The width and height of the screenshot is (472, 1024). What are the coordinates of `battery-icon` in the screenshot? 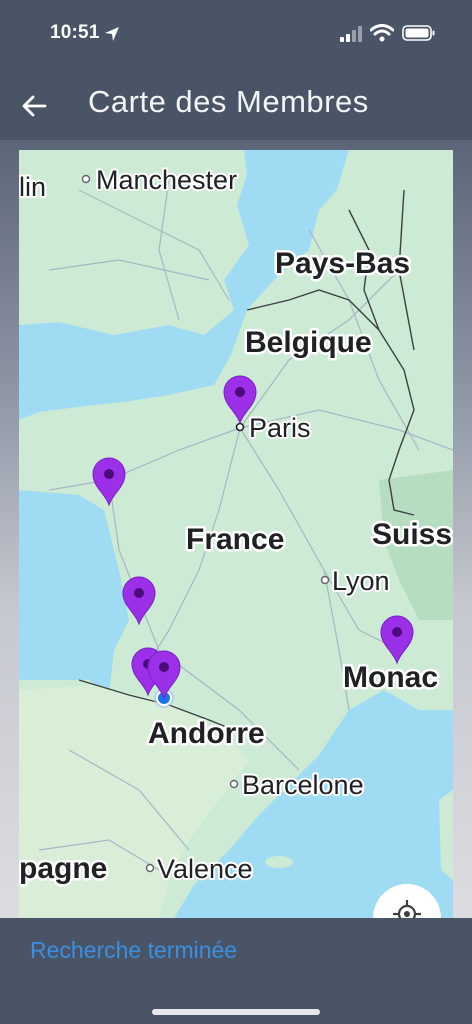 It's located at (418, 33).